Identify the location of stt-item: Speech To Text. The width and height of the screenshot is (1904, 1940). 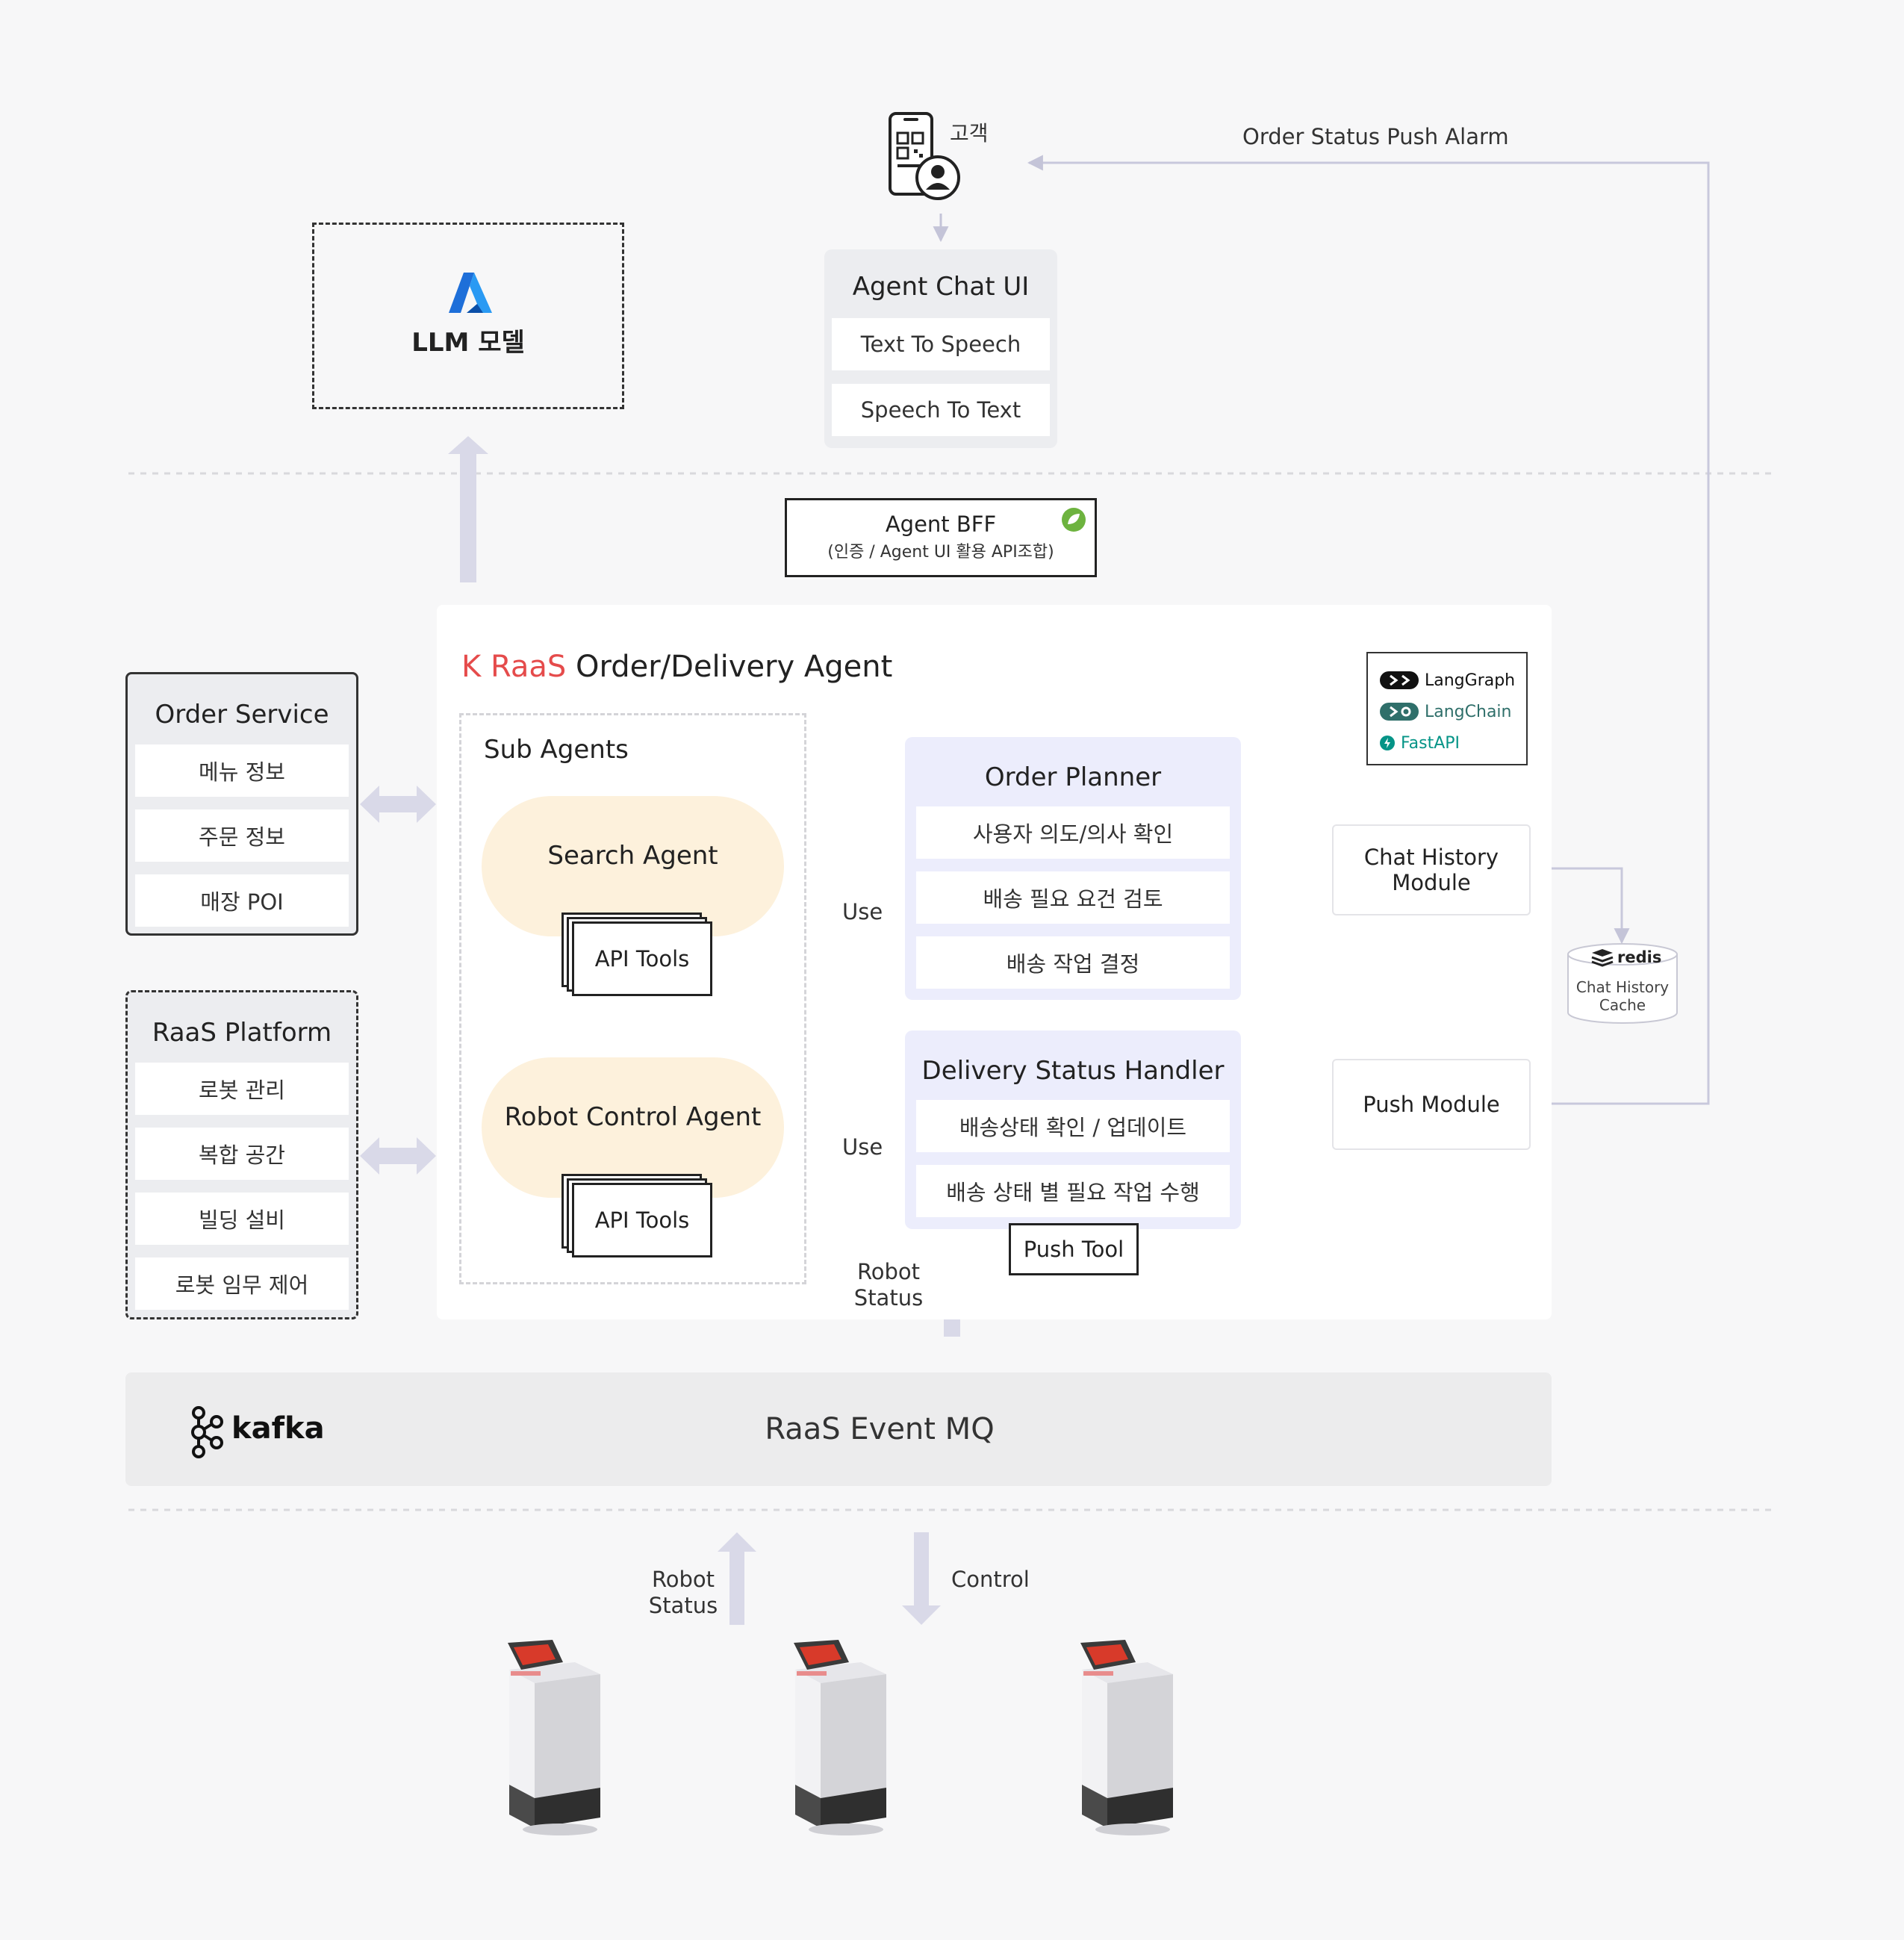
(941, 410).